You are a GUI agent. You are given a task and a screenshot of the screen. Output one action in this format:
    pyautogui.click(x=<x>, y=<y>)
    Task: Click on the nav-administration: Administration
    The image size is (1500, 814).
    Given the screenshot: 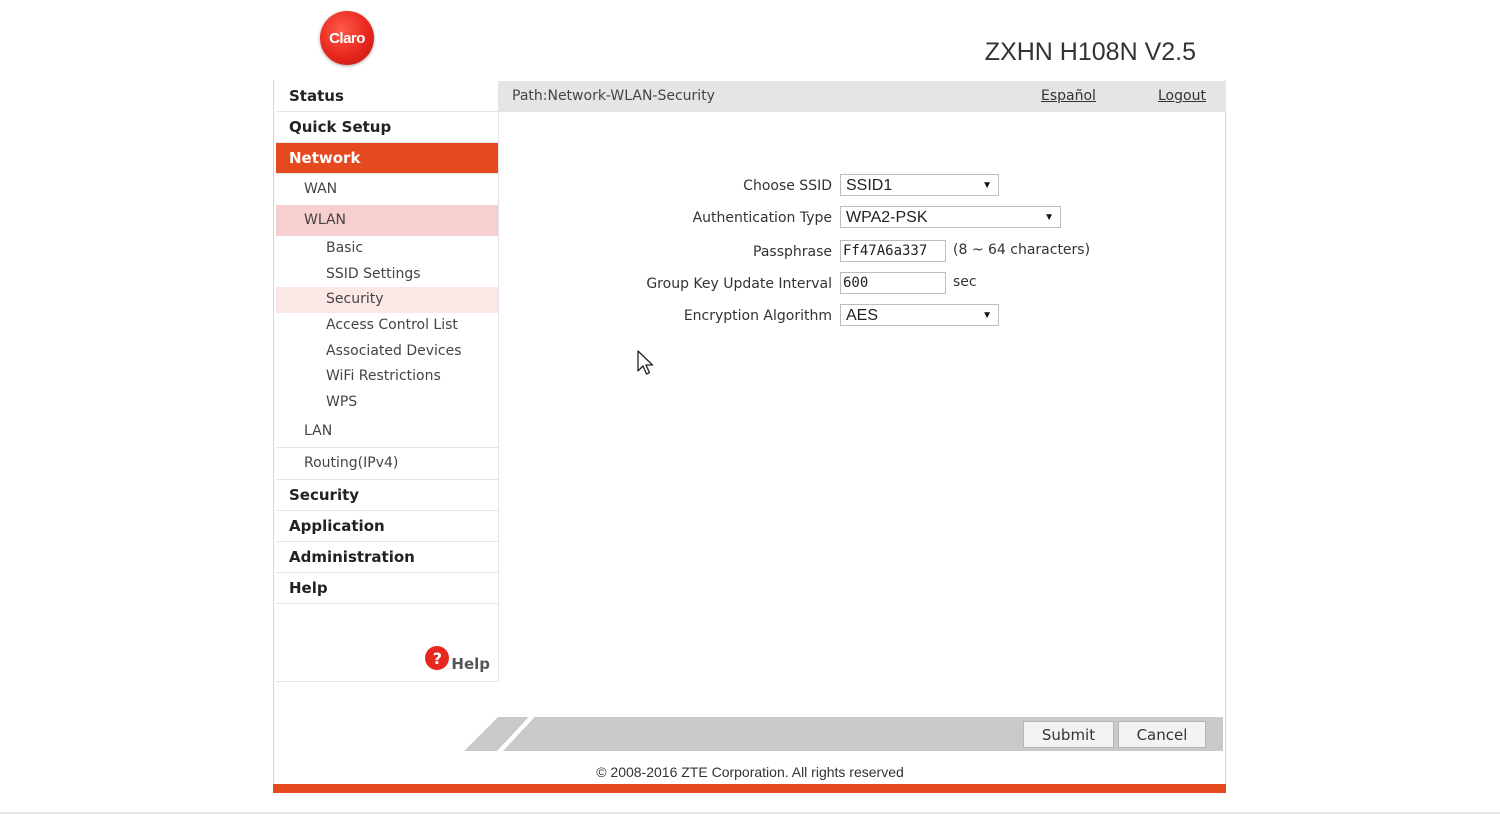 What is the action you would take?
    pyautogui.click(x=387, y=557)
    